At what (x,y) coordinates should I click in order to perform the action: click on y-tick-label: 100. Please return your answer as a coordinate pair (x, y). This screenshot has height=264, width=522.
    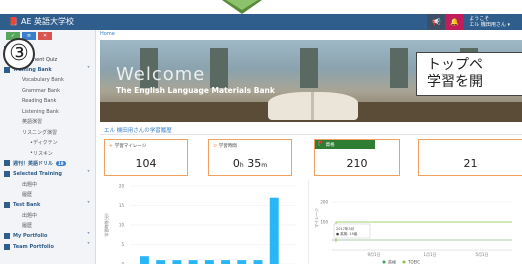
    Looking at the image, I should click on (324, 222).